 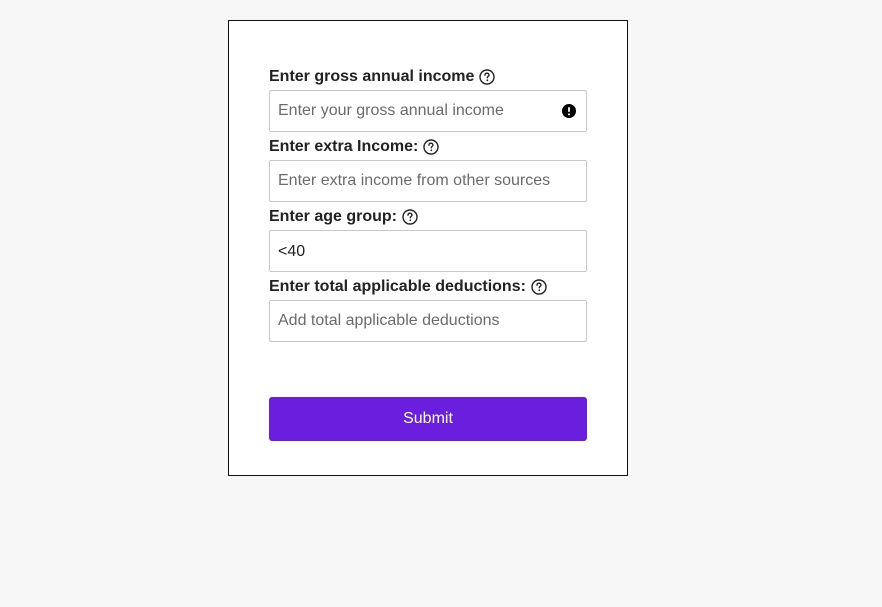 I want to click on submit-button: Submit, so click(x=428, y=419).